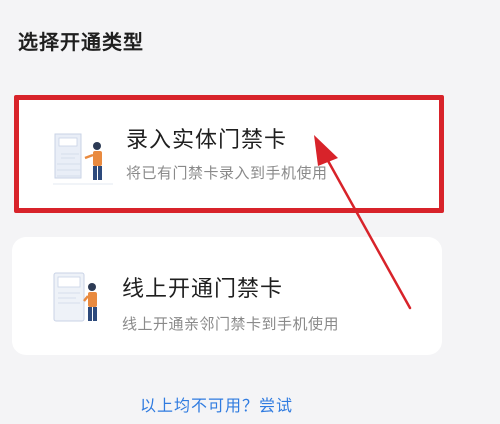 This screenshot has width=500, height=424. Describe the element at coordinates (75, 297) in the screenshot. I see `phone-person-illustration-icon` at that location.